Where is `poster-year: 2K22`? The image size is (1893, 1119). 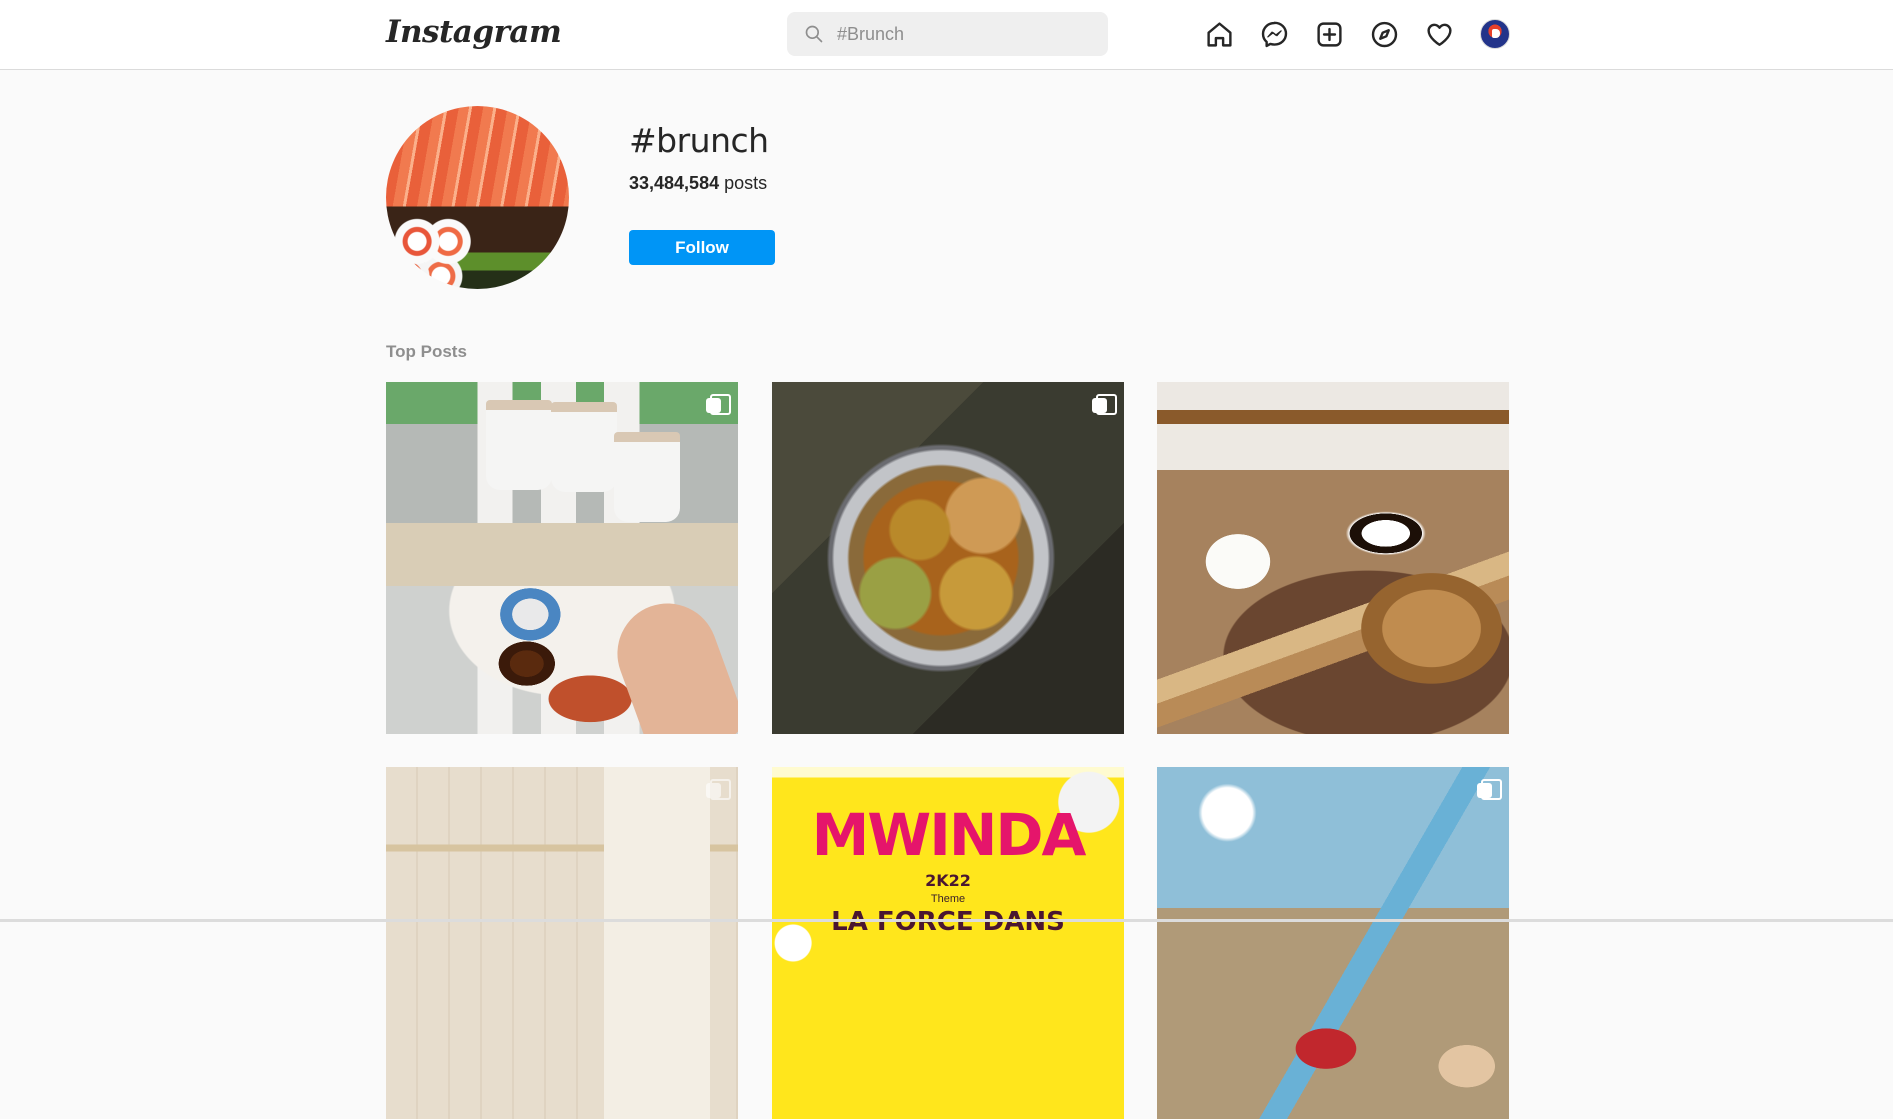 poster-year: 2K22 is located at coordinates (948, 880).